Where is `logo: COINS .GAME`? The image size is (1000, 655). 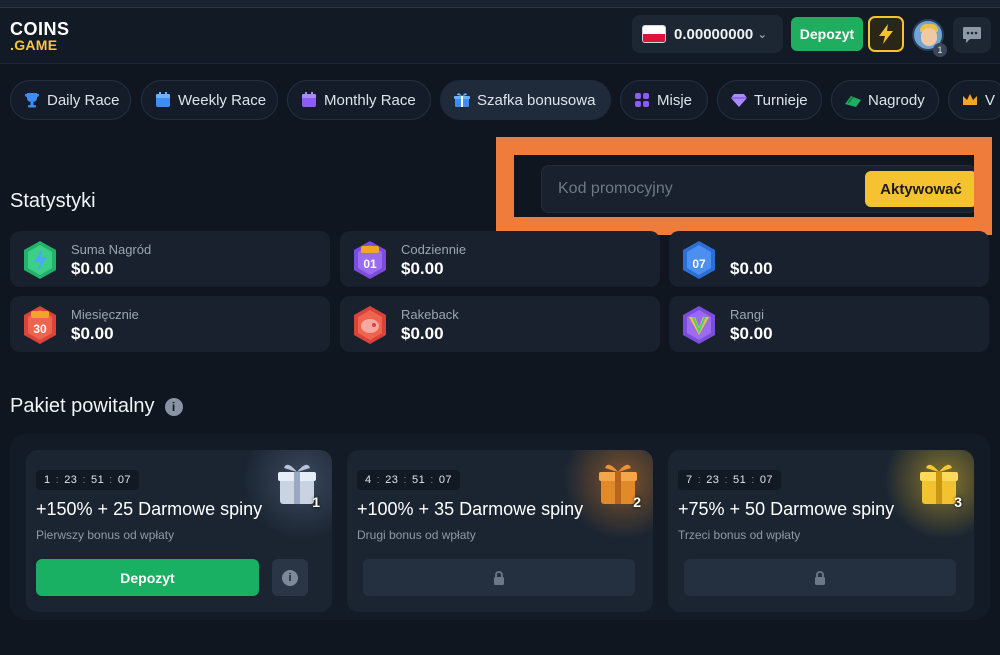
logo: COINS .GAME is located at coordinates (40, 36).